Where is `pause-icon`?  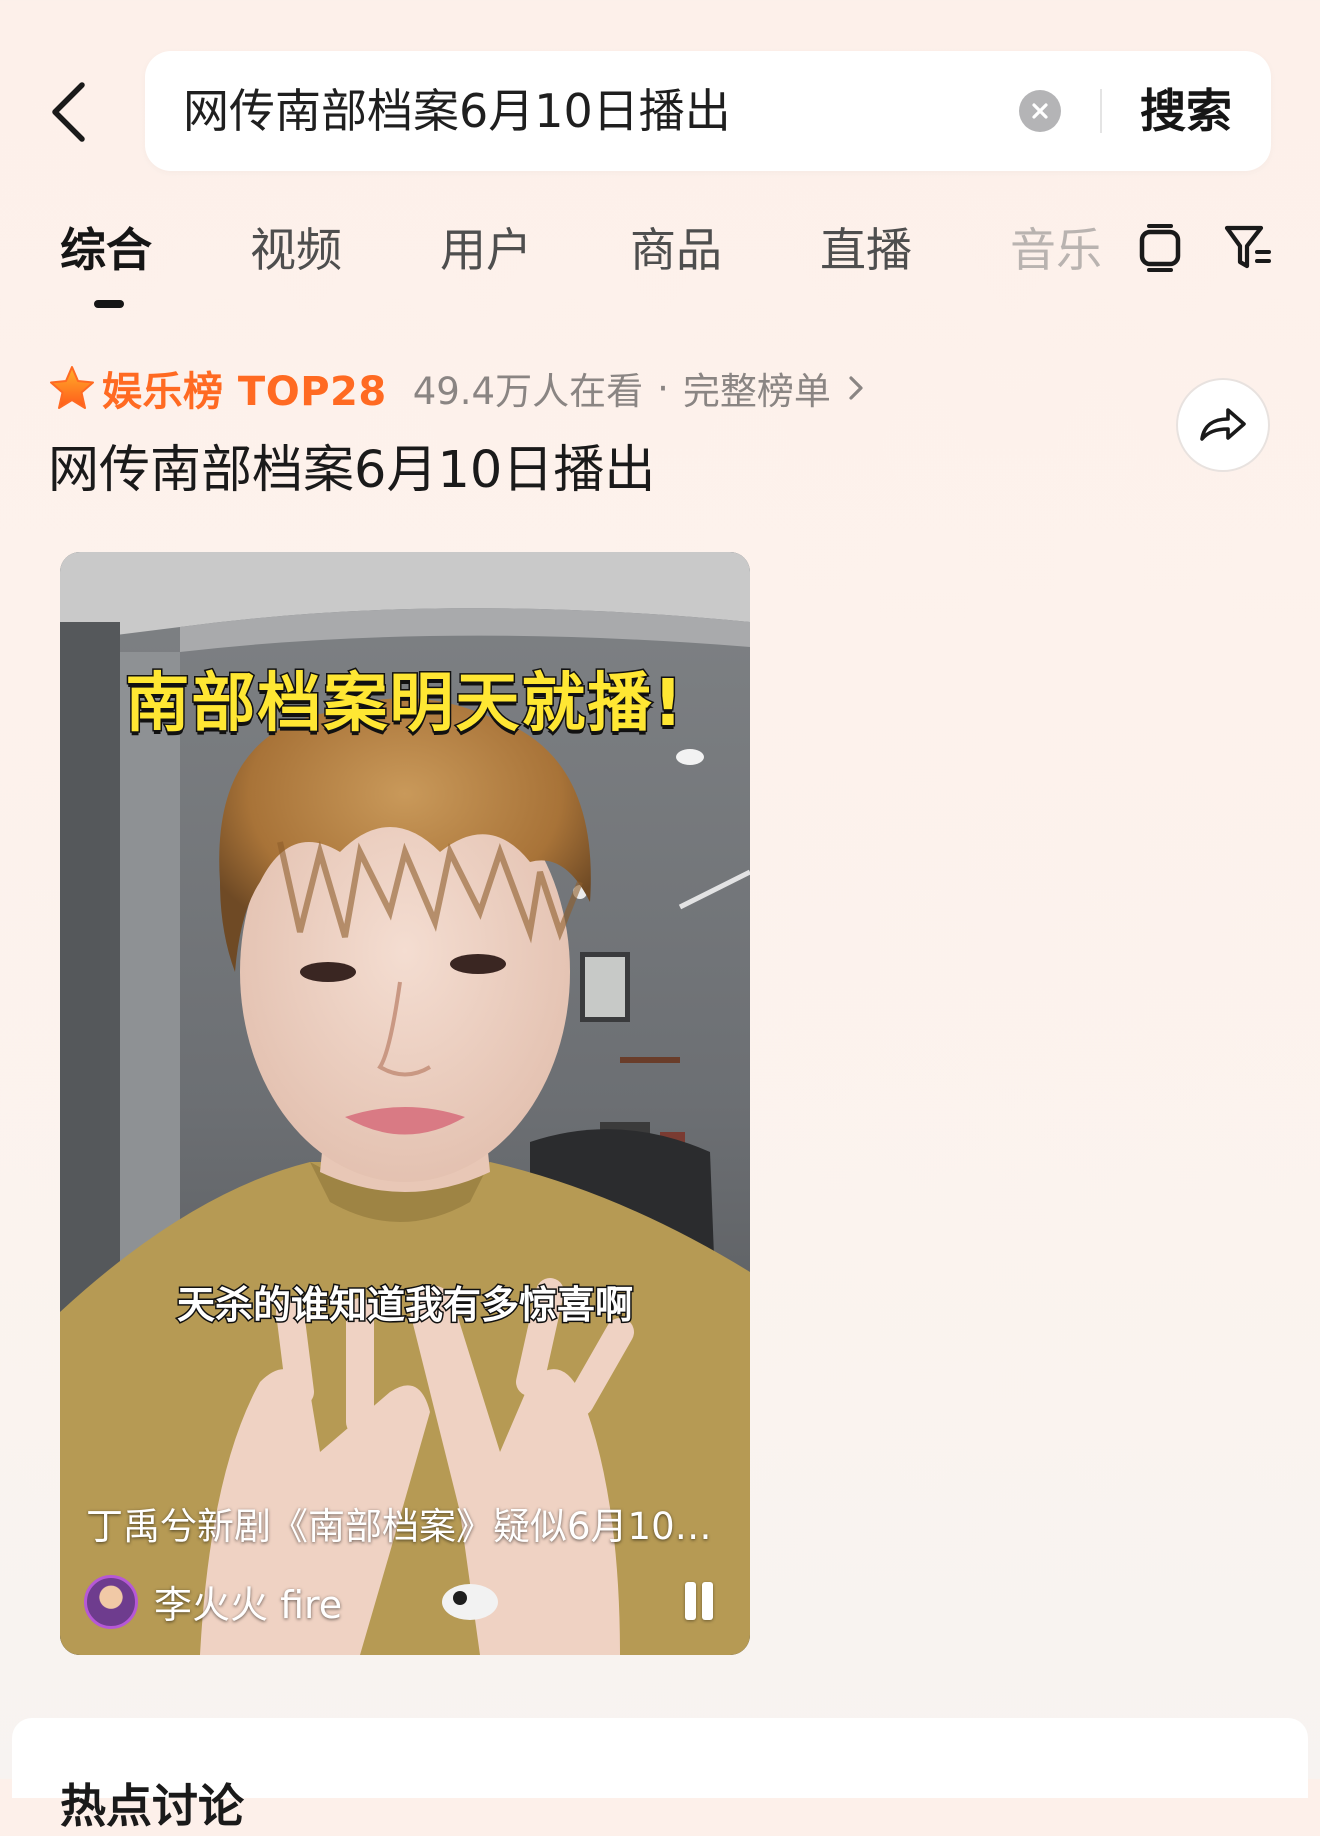
pause-icon is located at coordinates (690, 1601).